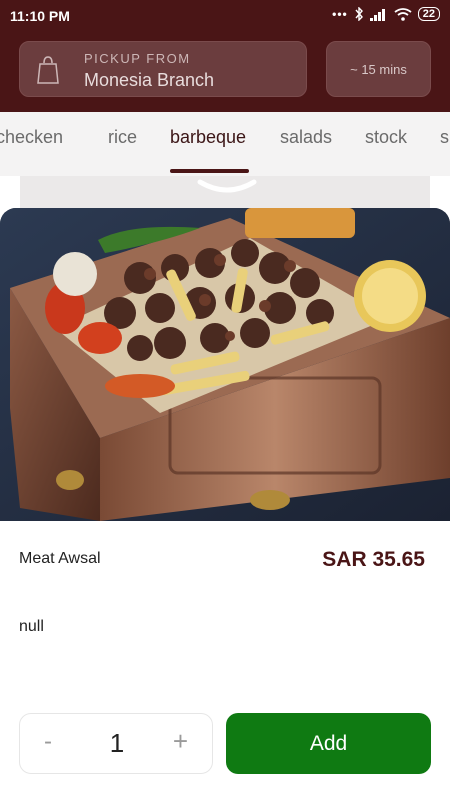 This screenshot has width=450, height=800. What do you see at coordinates (227, 187) in the screenshot?
I see `chevron-down-icon` at bounding box center [227, 187].